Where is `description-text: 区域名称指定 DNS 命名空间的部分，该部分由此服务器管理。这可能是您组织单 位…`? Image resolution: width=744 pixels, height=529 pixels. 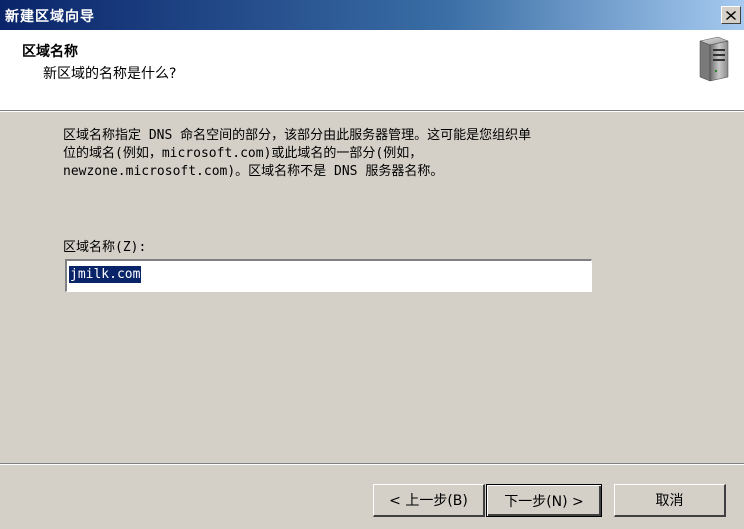
description-text: 区域名称指定 DNS 命名空间的部分，该部分由此服务器管理。这可能是您组织单 位… is located at coordinates (393, 154).